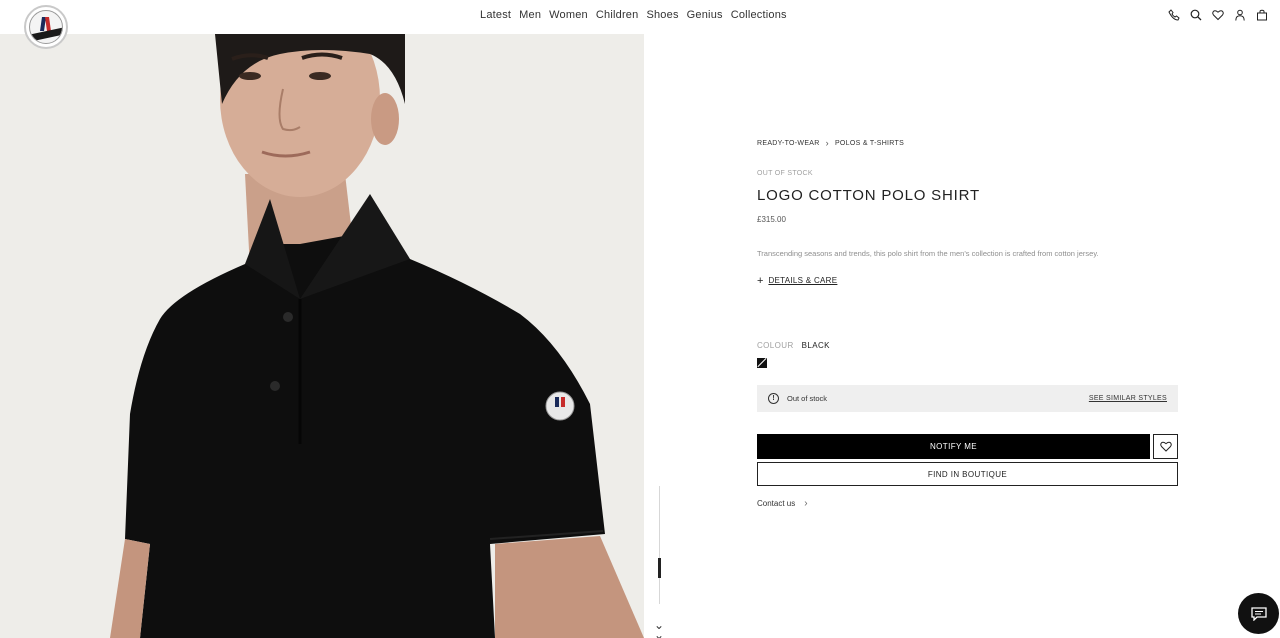 This screenshot has height=638, width=1280. Describe the element at coordinates (868, 195) in the screenshot. I see `product-title: LOGO COTTON POLO SHIRT` at that location.